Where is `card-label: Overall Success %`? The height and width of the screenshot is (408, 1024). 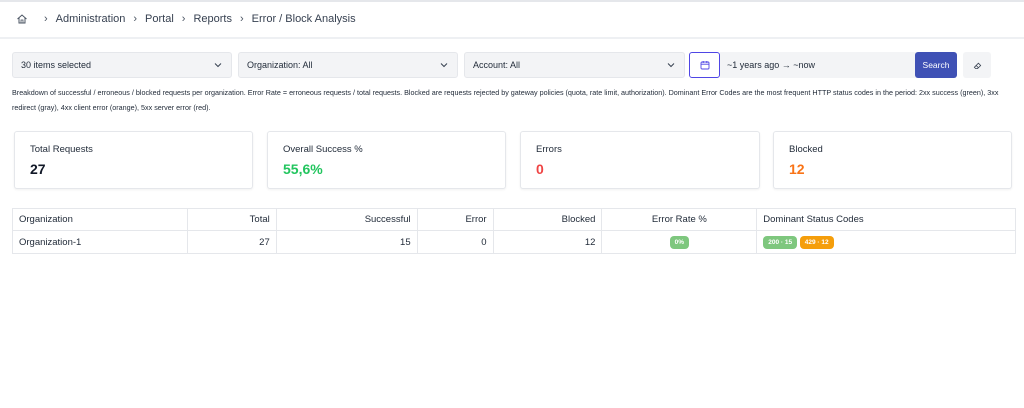 card-label: Overall Success % is located at coordinates (323, 149).